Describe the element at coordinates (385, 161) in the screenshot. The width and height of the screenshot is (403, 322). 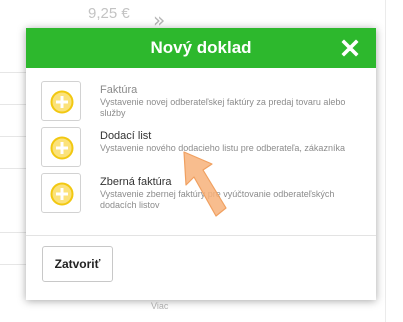
I see `background-column-line` at that location.